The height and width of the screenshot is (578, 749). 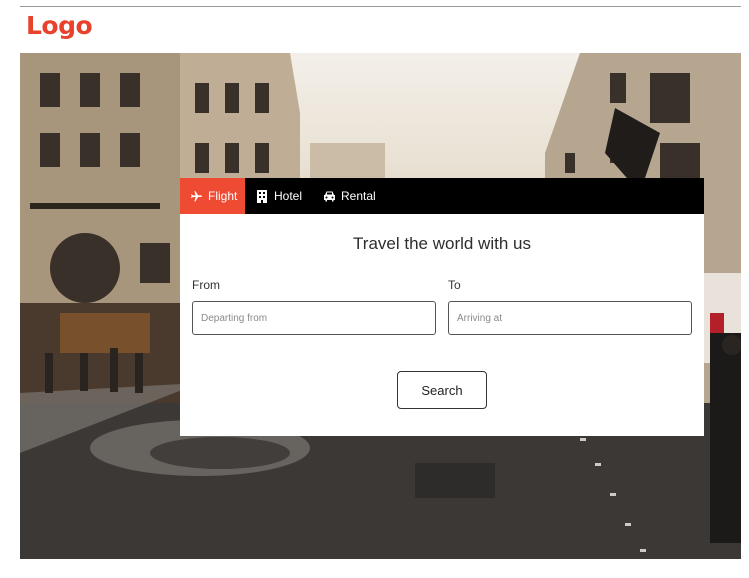 I want to click on airplane-icon, so click(x=196, y=196).